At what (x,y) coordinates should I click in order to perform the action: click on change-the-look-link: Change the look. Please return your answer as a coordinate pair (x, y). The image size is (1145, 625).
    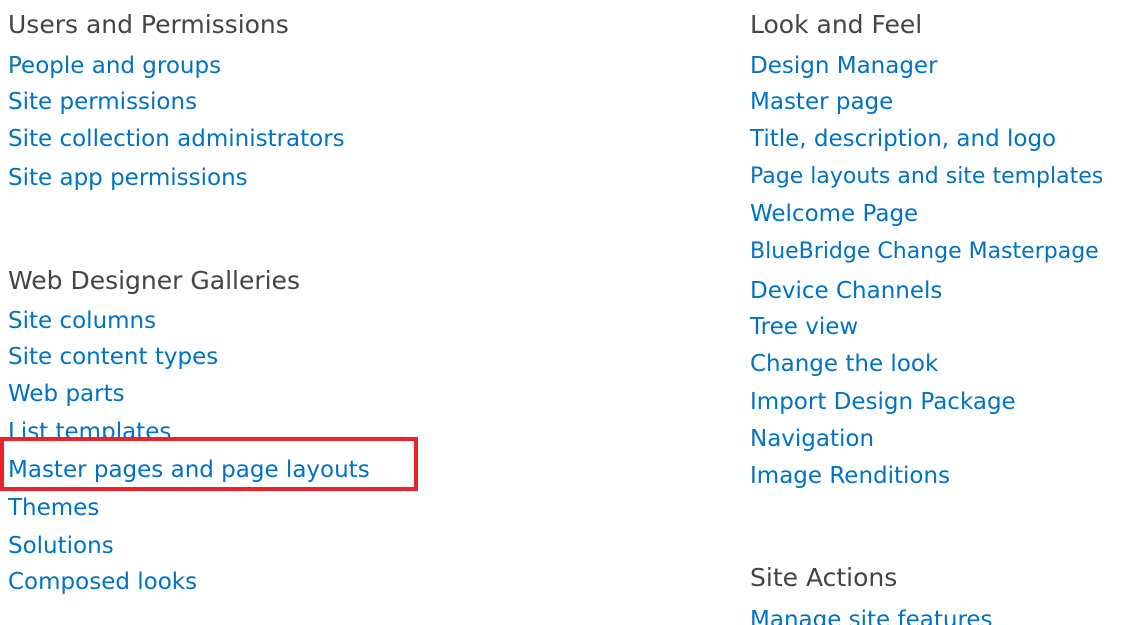
    Looking at the image, I should click on (844, 364).